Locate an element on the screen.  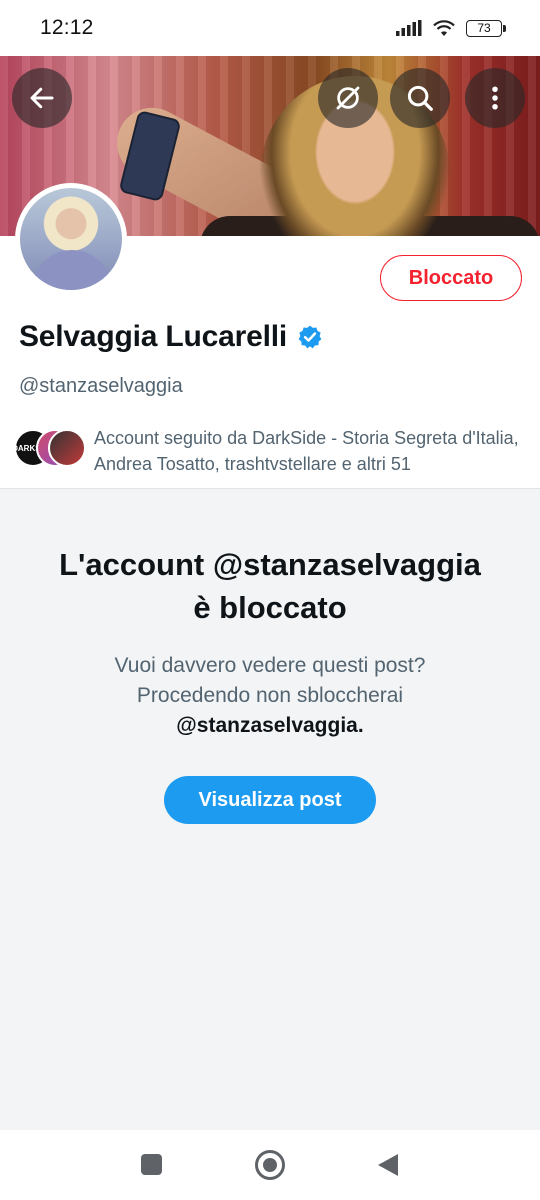
status-time: 12:12 is located at coordinates (67, 27).